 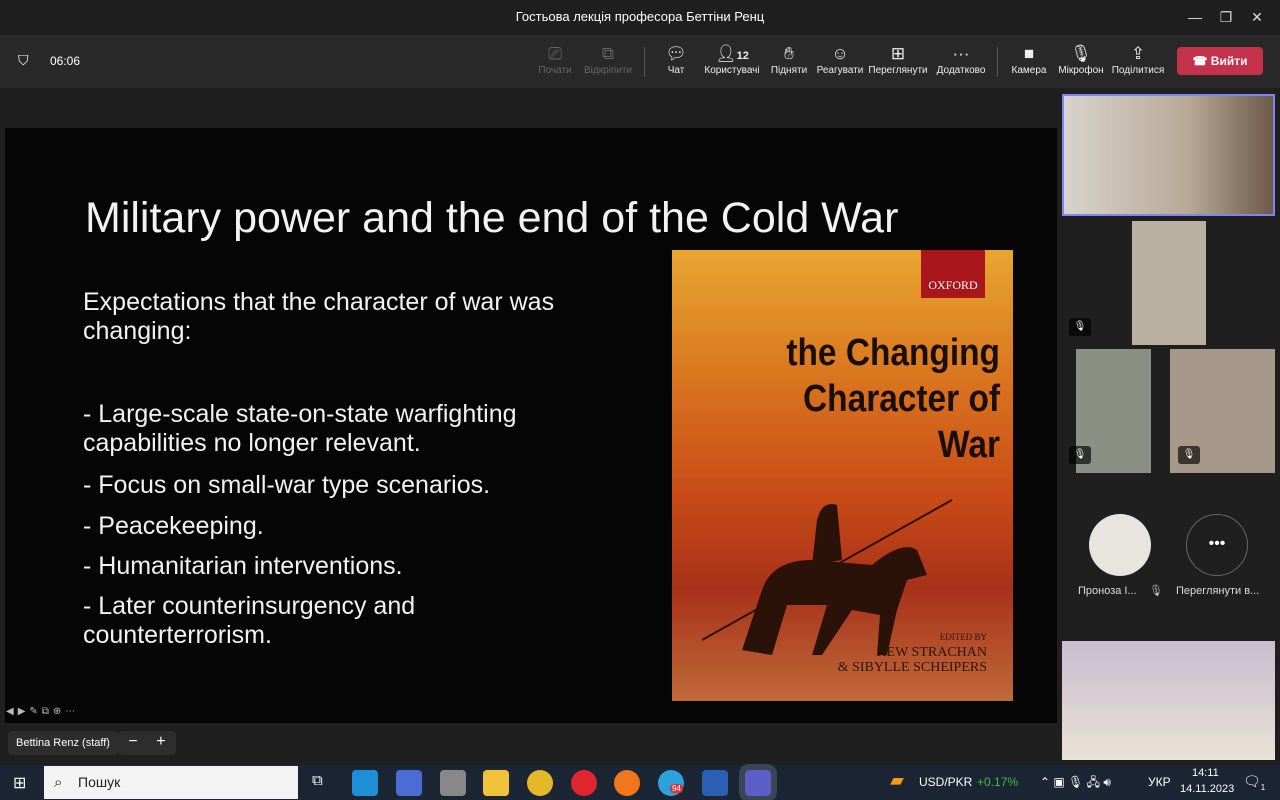 What do you see at coordinates (961, 53) in the screenshot?
I see `more-icon: ···` at bounding box center [961, 53].